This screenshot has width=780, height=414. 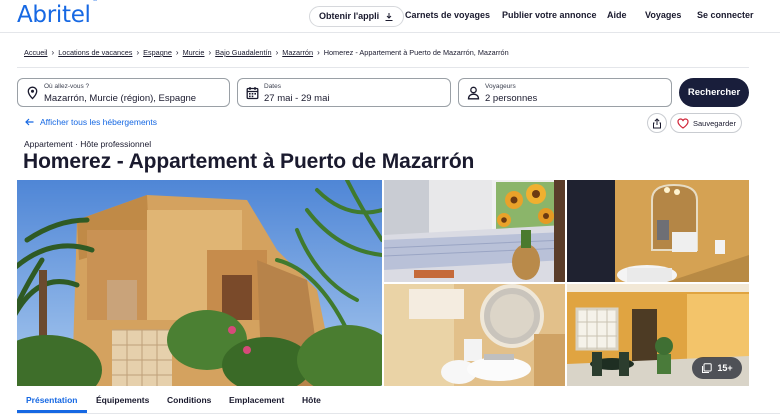 What do you see at coordinates (297, 52) in the screenshot?
I see `breadcrumb-item: Mazarrón` at bounding box center [297, 52].